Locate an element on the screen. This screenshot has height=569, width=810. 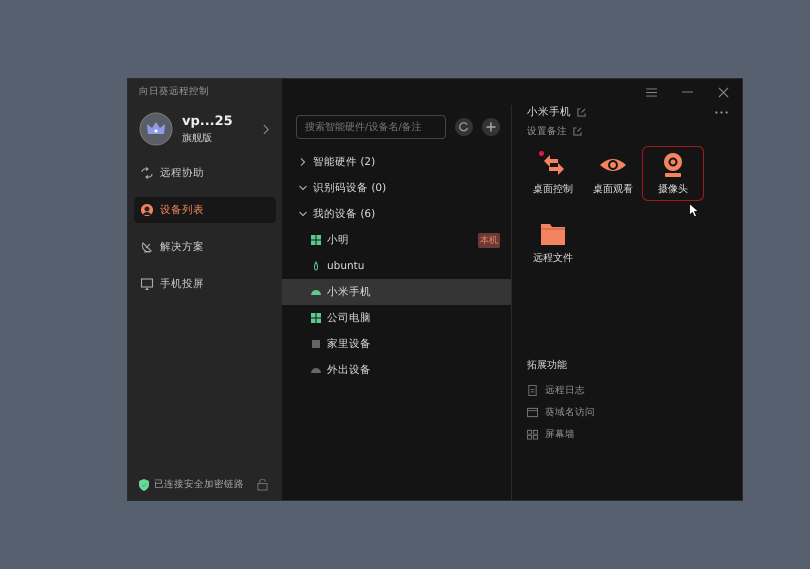
minimize-icon is located at coordinates (687, 92).